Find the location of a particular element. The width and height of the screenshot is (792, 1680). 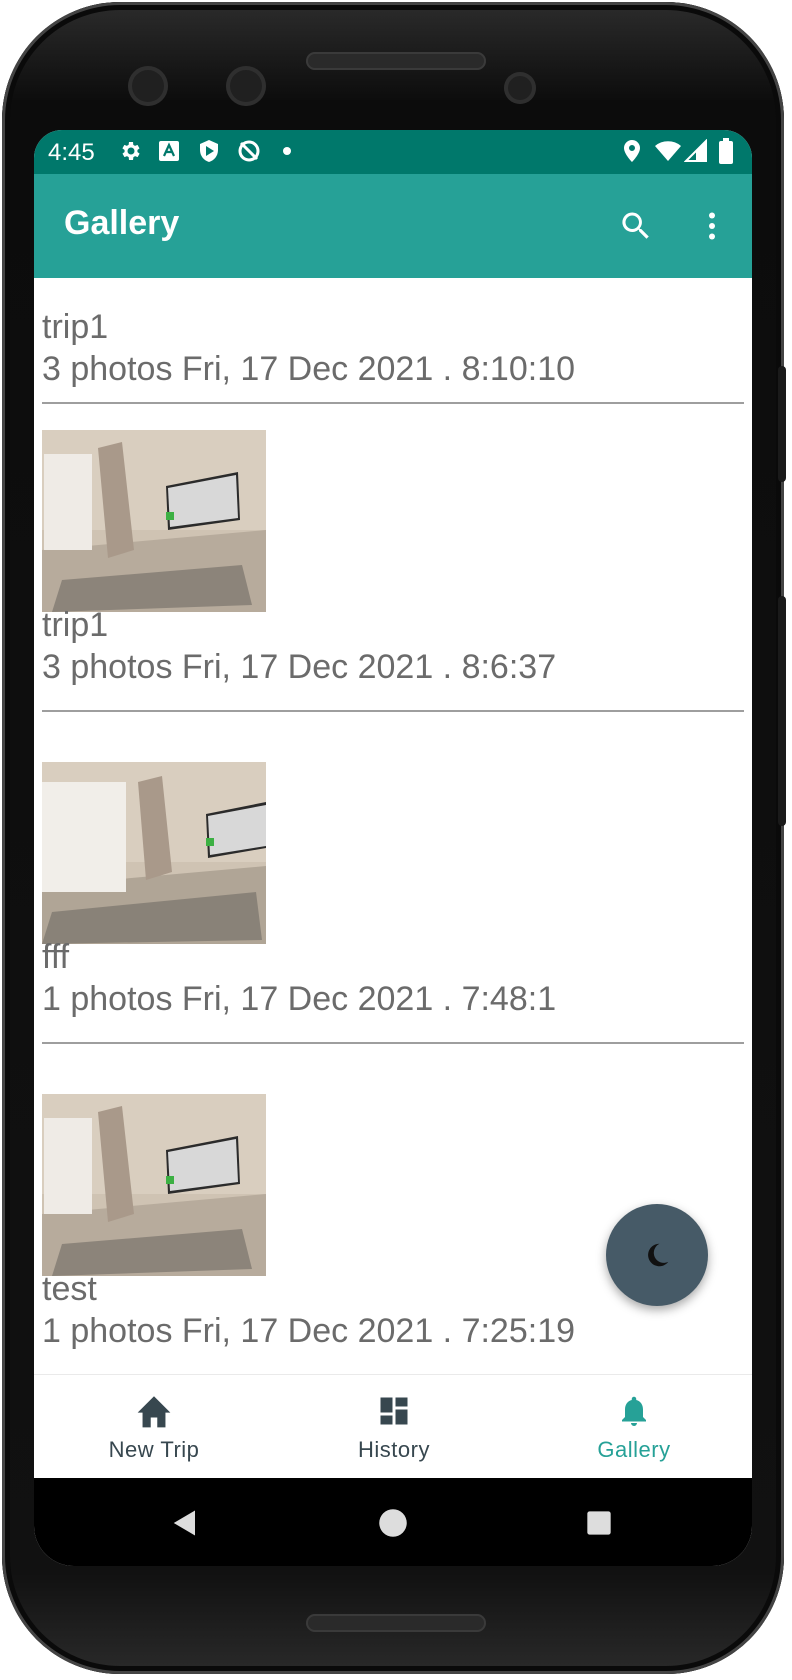

moon-icon is located at coordinates (658, 1255).